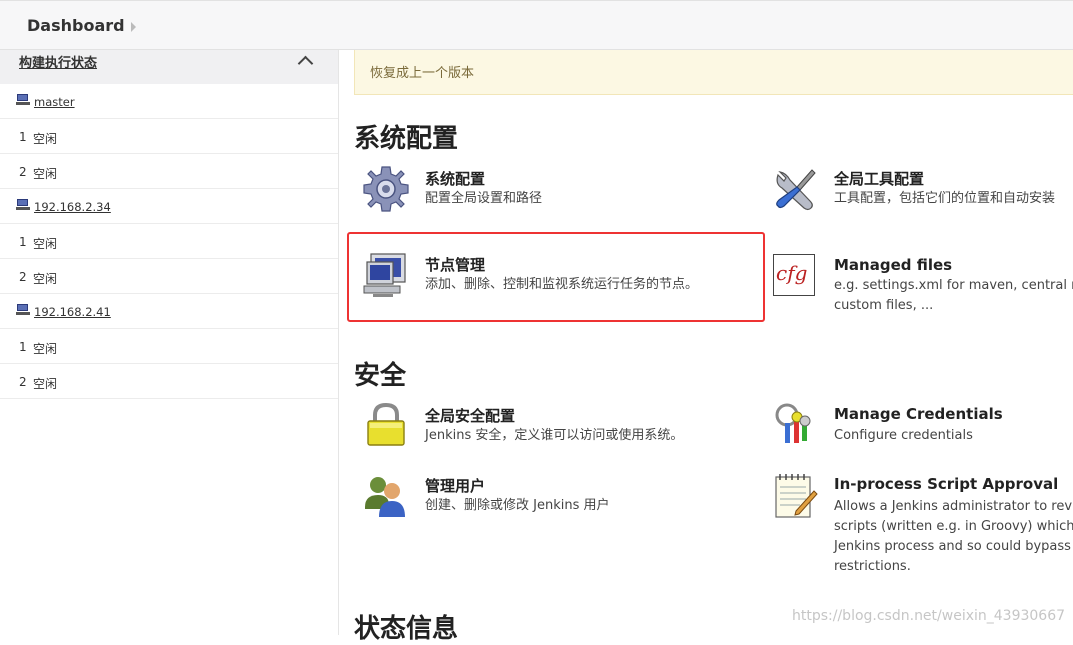 The image size is (1073, 645). Describe the element at coordinates (58, 61) in the screenshot. I see `executor-status-title: 构建执行状态` at that location.